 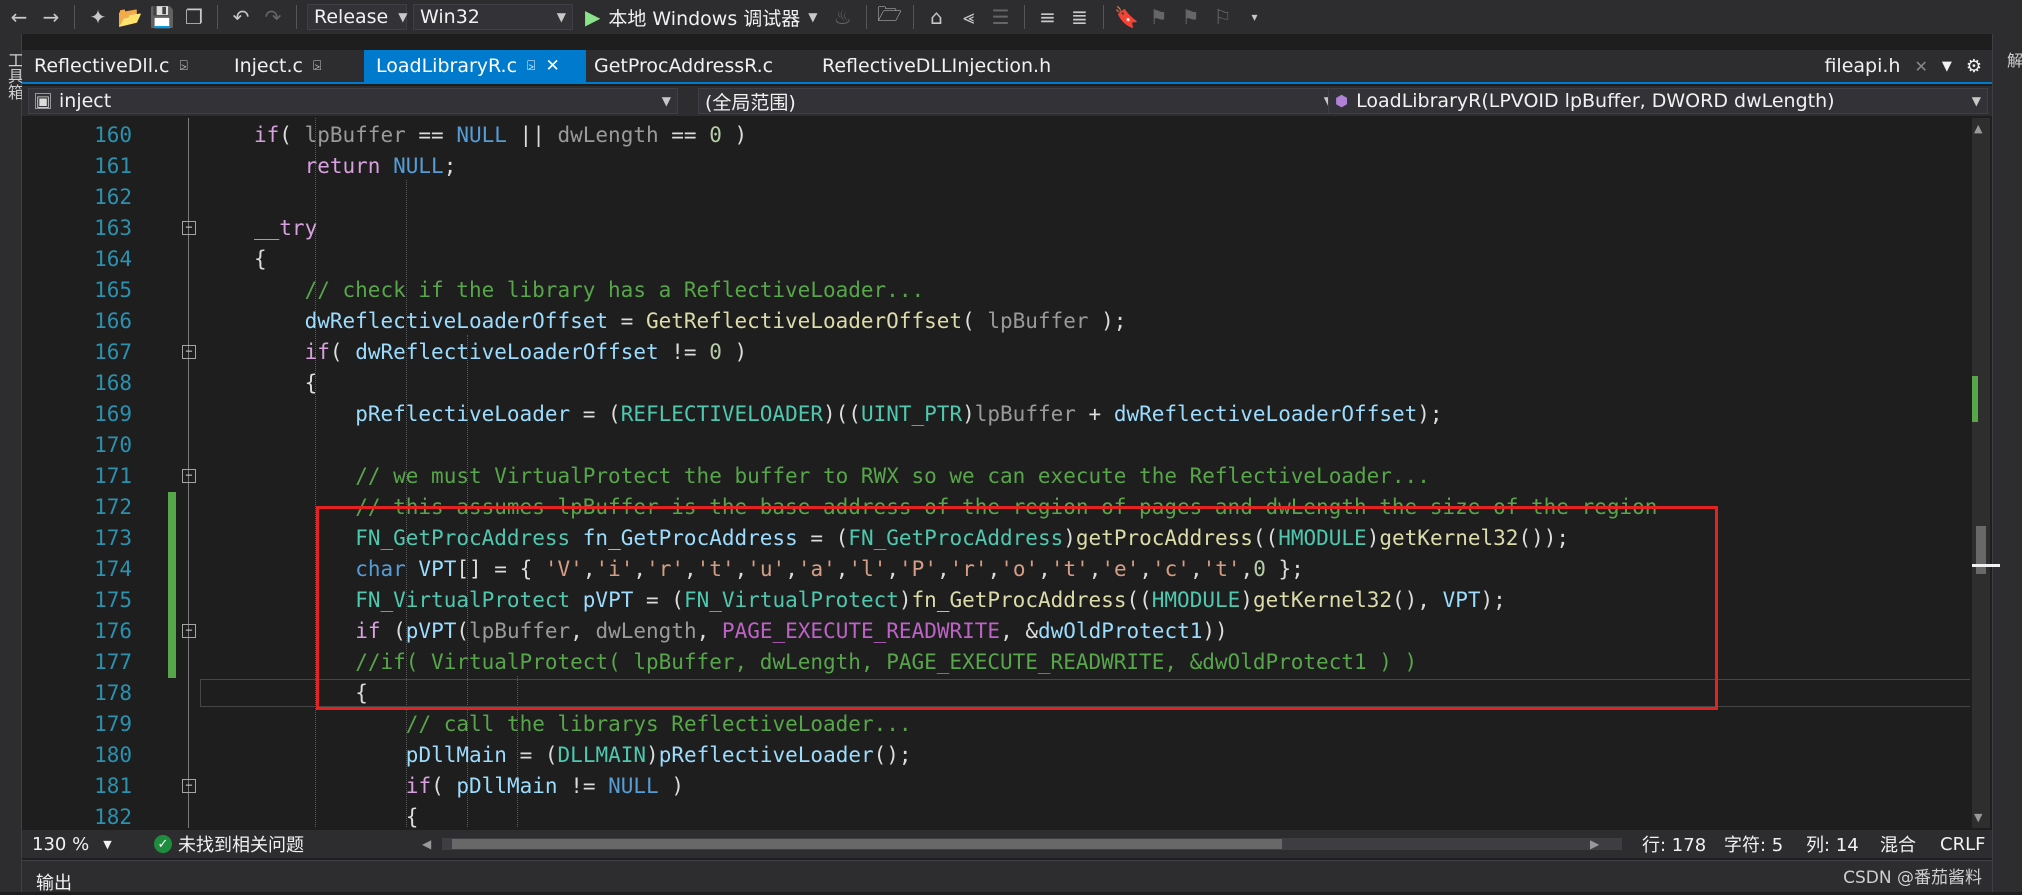 I want to click on line-number: 169, so click(x=113, y=414).